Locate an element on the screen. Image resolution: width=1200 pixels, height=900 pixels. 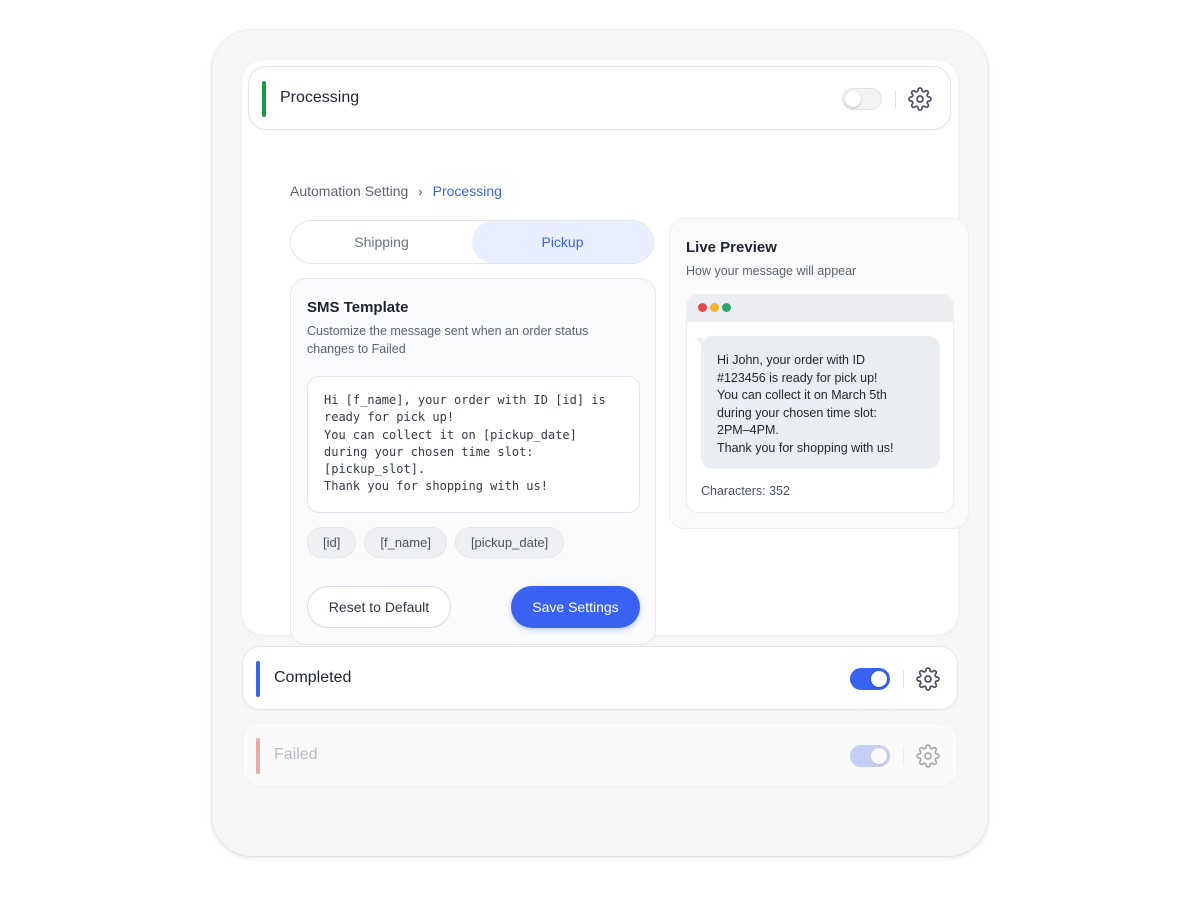
tab-shipping: Shipping is located at coordinates (381, 242).